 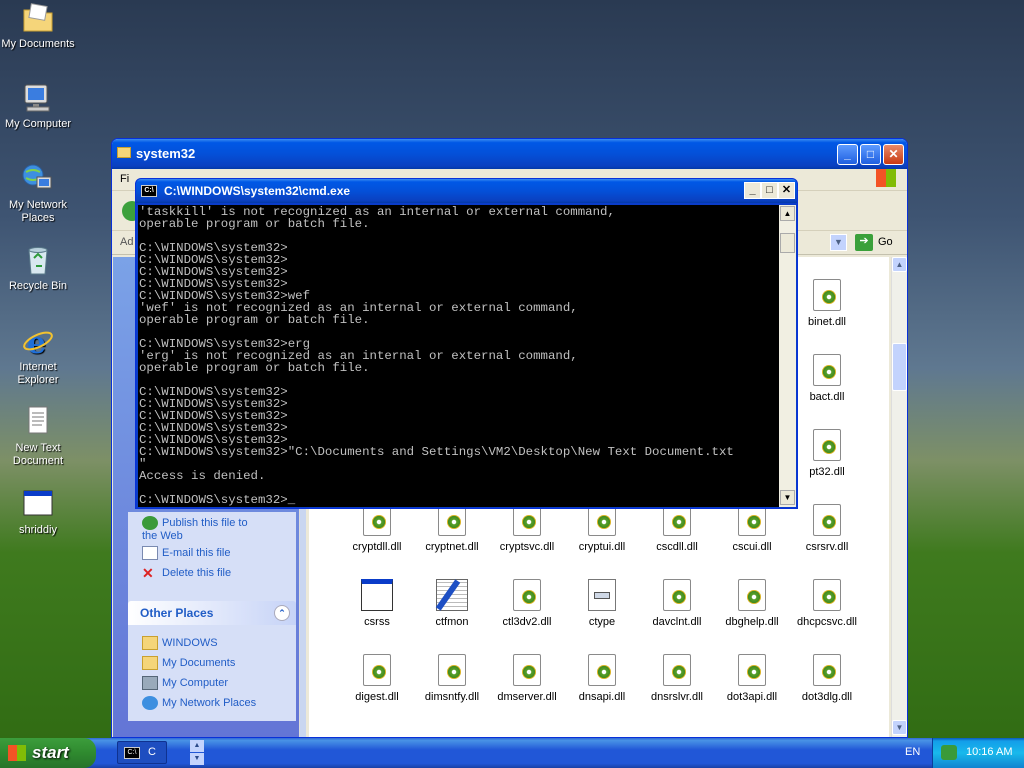 What do you see at coordinates (899, 367) in the screenshot?
I see `scroll-thumb` at bounding box center [899, 367].